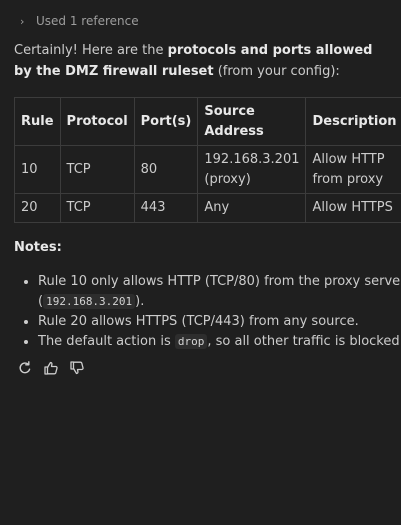 This screenshot has height=525, width=401. I want to click on references-label: Used 1 reference, so click(87, 21).